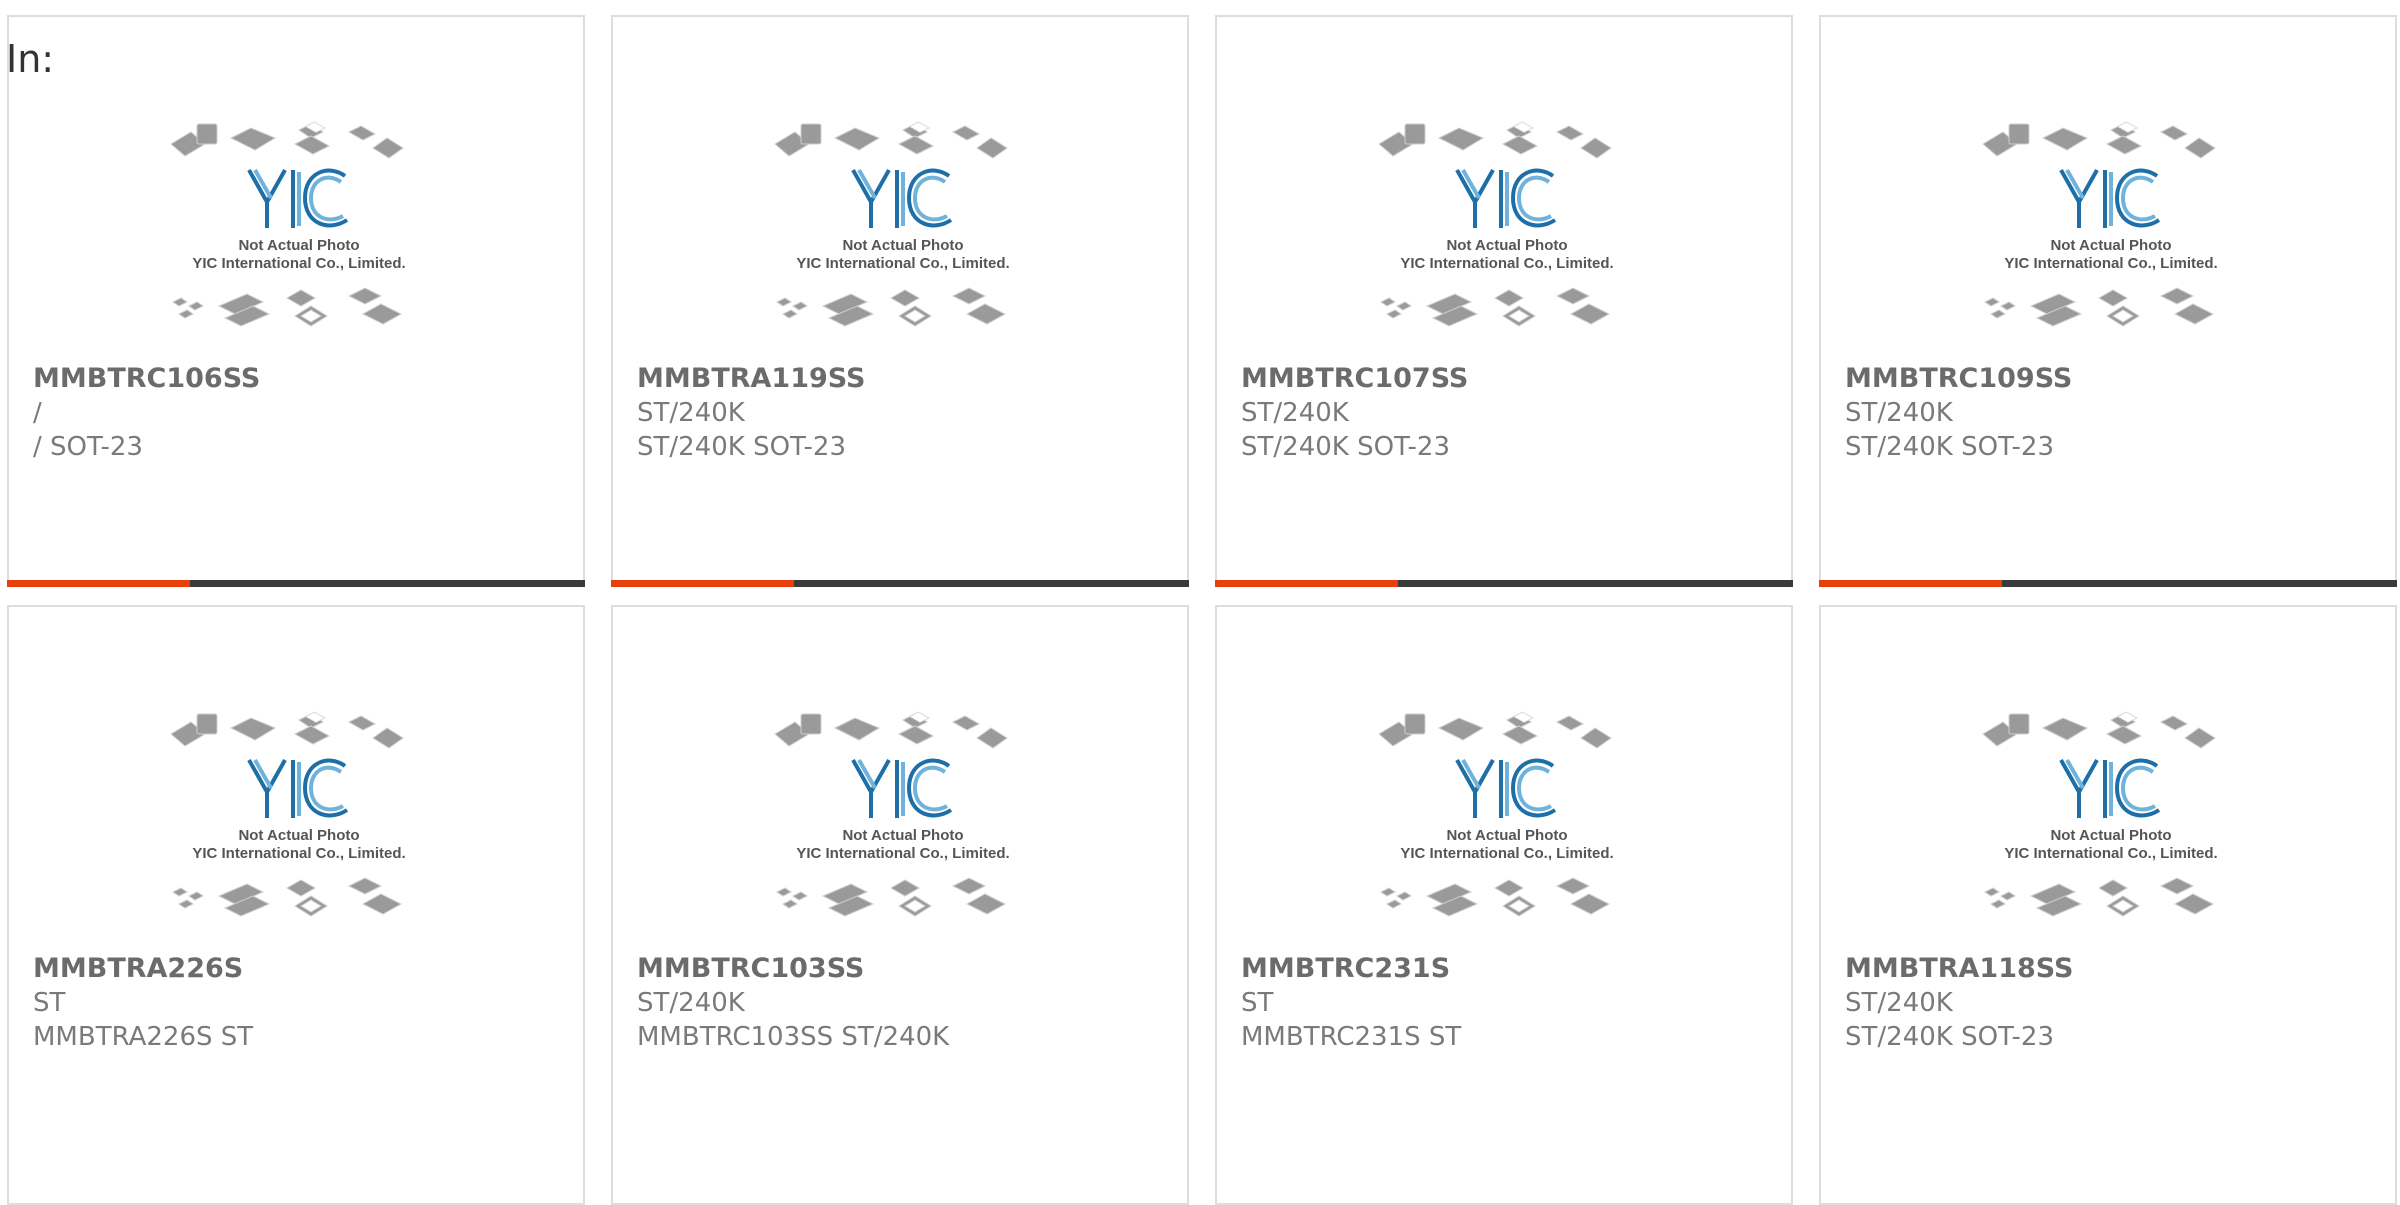  I want to click on product-description: / SOT-23, so click(88, 447).